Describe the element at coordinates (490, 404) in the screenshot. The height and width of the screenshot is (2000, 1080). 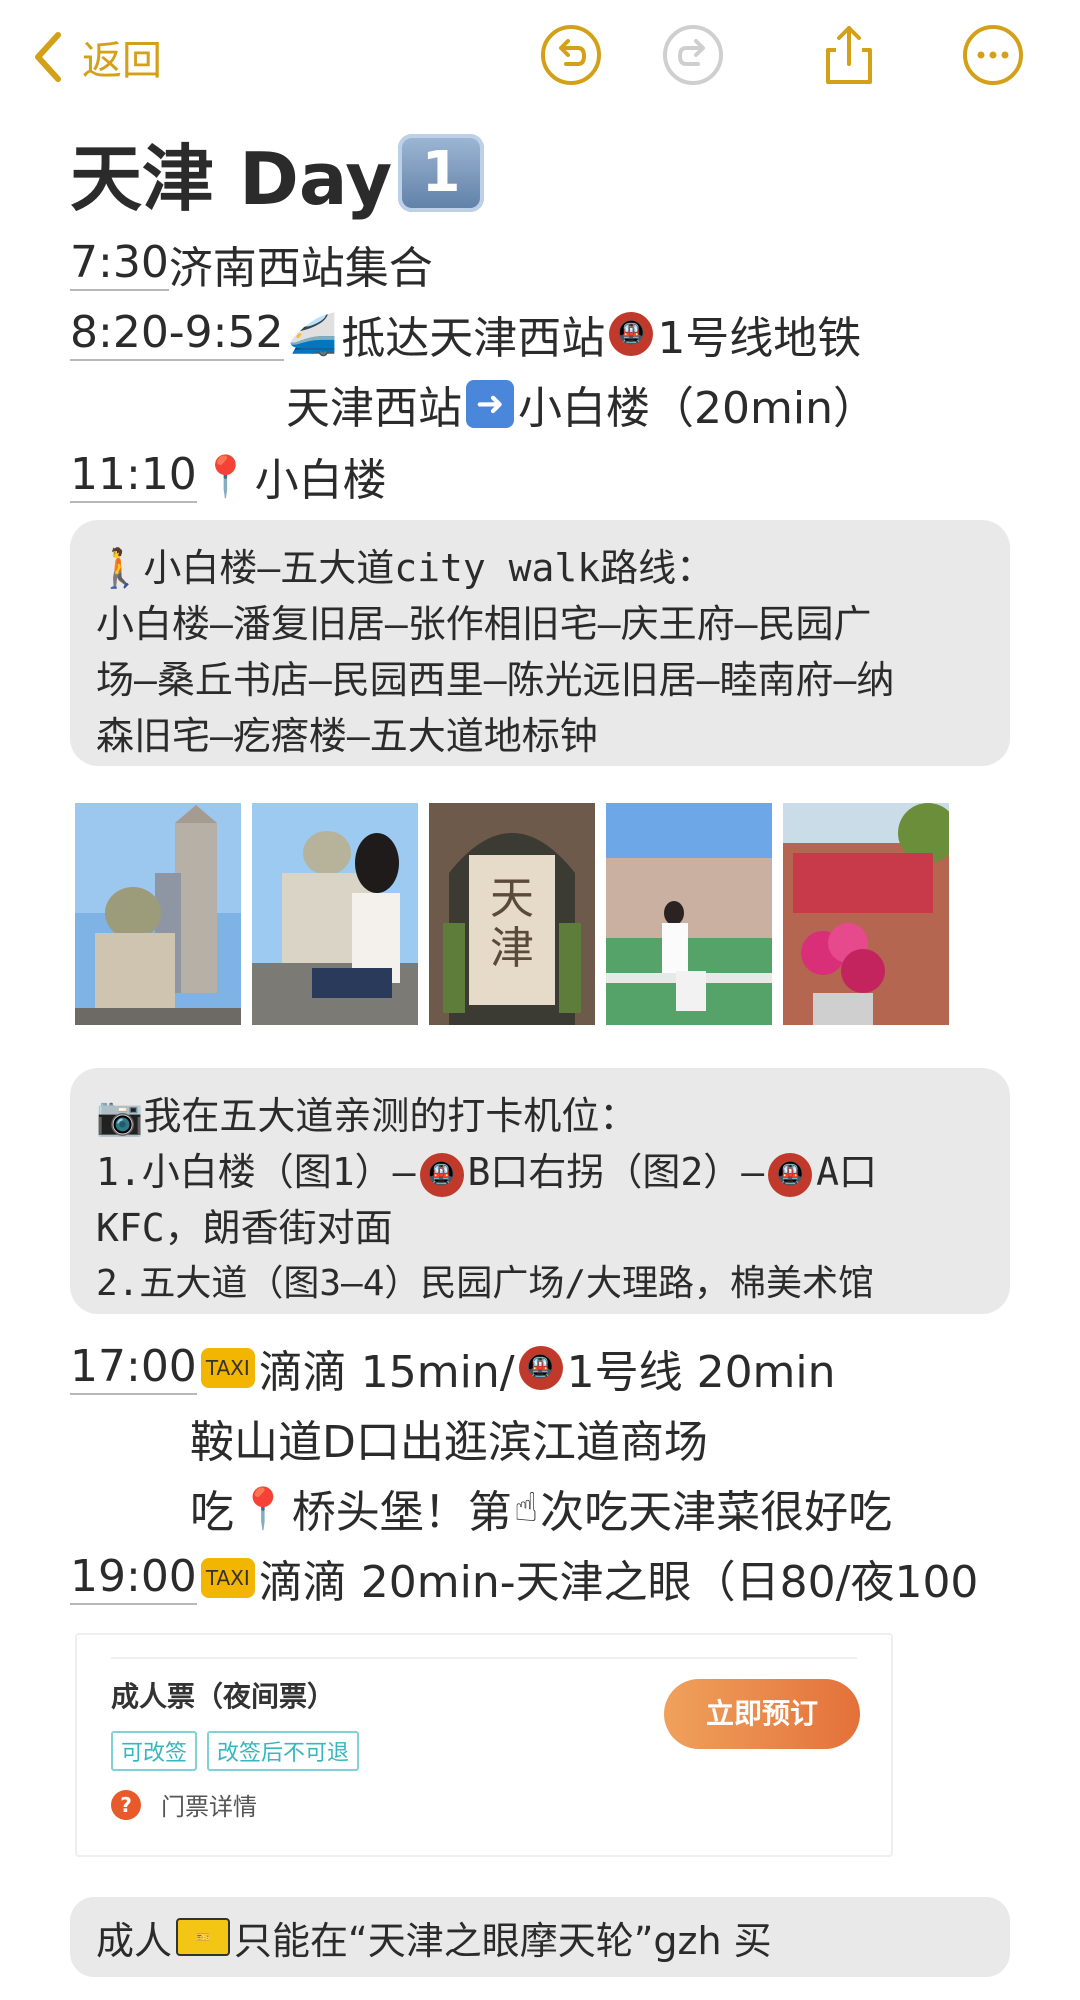
I see `right-arrow-icon: ➜` at that location.